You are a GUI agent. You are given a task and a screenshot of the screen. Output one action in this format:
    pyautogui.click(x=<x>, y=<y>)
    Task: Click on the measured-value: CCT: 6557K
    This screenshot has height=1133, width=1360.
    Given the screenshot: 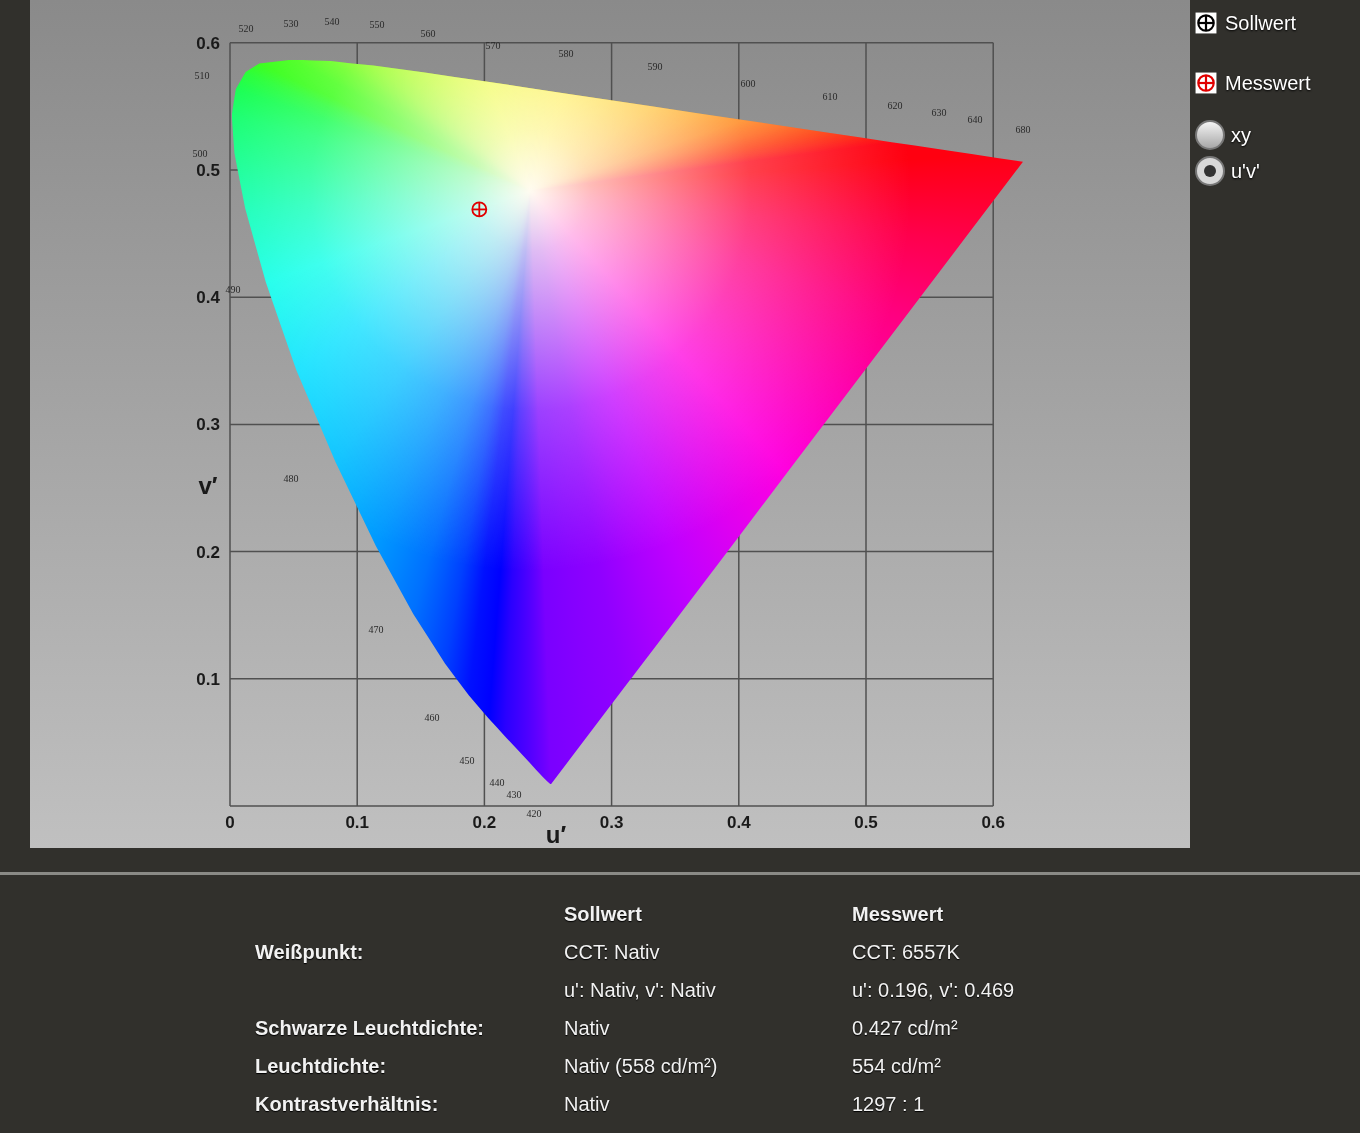 What is the action you would take?
    pyautogui.click(x=906, y=952)
    